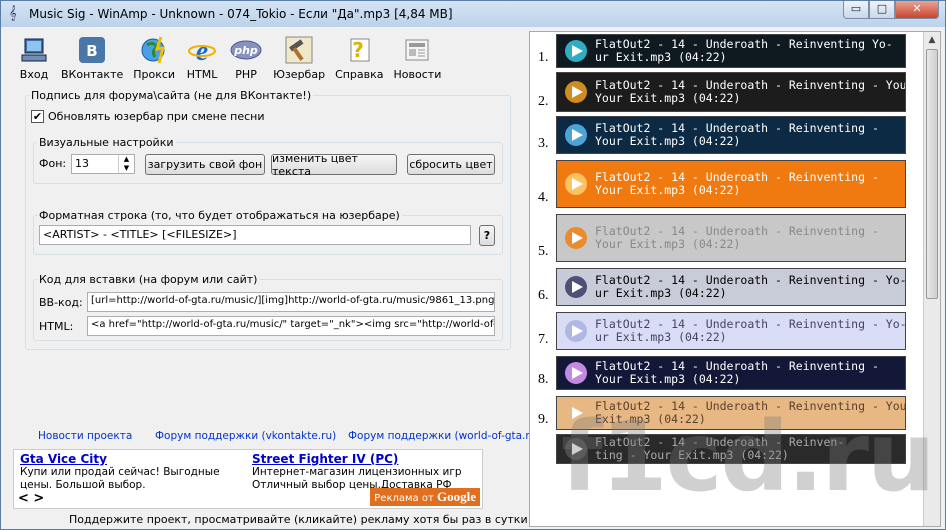 The width and height of the screenshot is (946, 530). I want to click on format-string-input: <ARTIST> - <TITLE> [<FILESIZE>], so click(255, 235).